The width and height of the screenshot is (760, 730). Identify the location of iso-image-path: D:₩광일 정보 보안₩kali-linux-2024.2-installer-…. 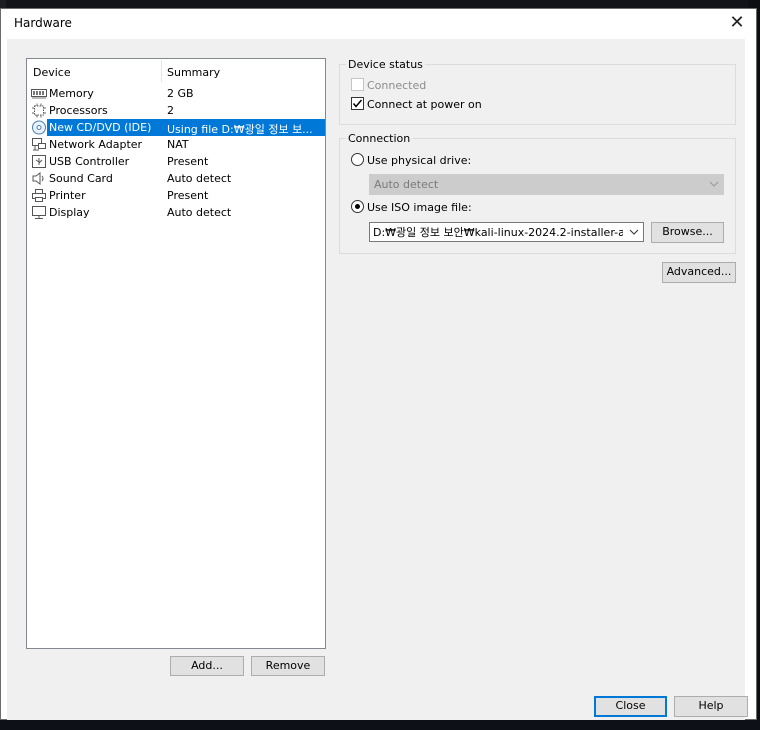
(498, 232).